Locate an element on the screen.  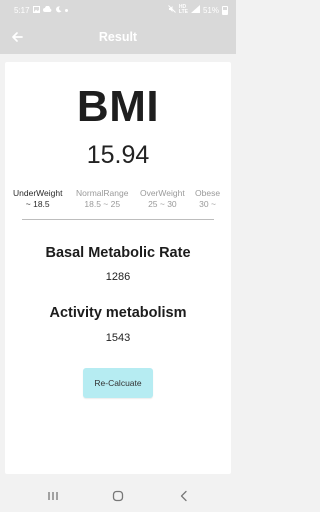
range-name: Obese is located at coordinates (208, 193).